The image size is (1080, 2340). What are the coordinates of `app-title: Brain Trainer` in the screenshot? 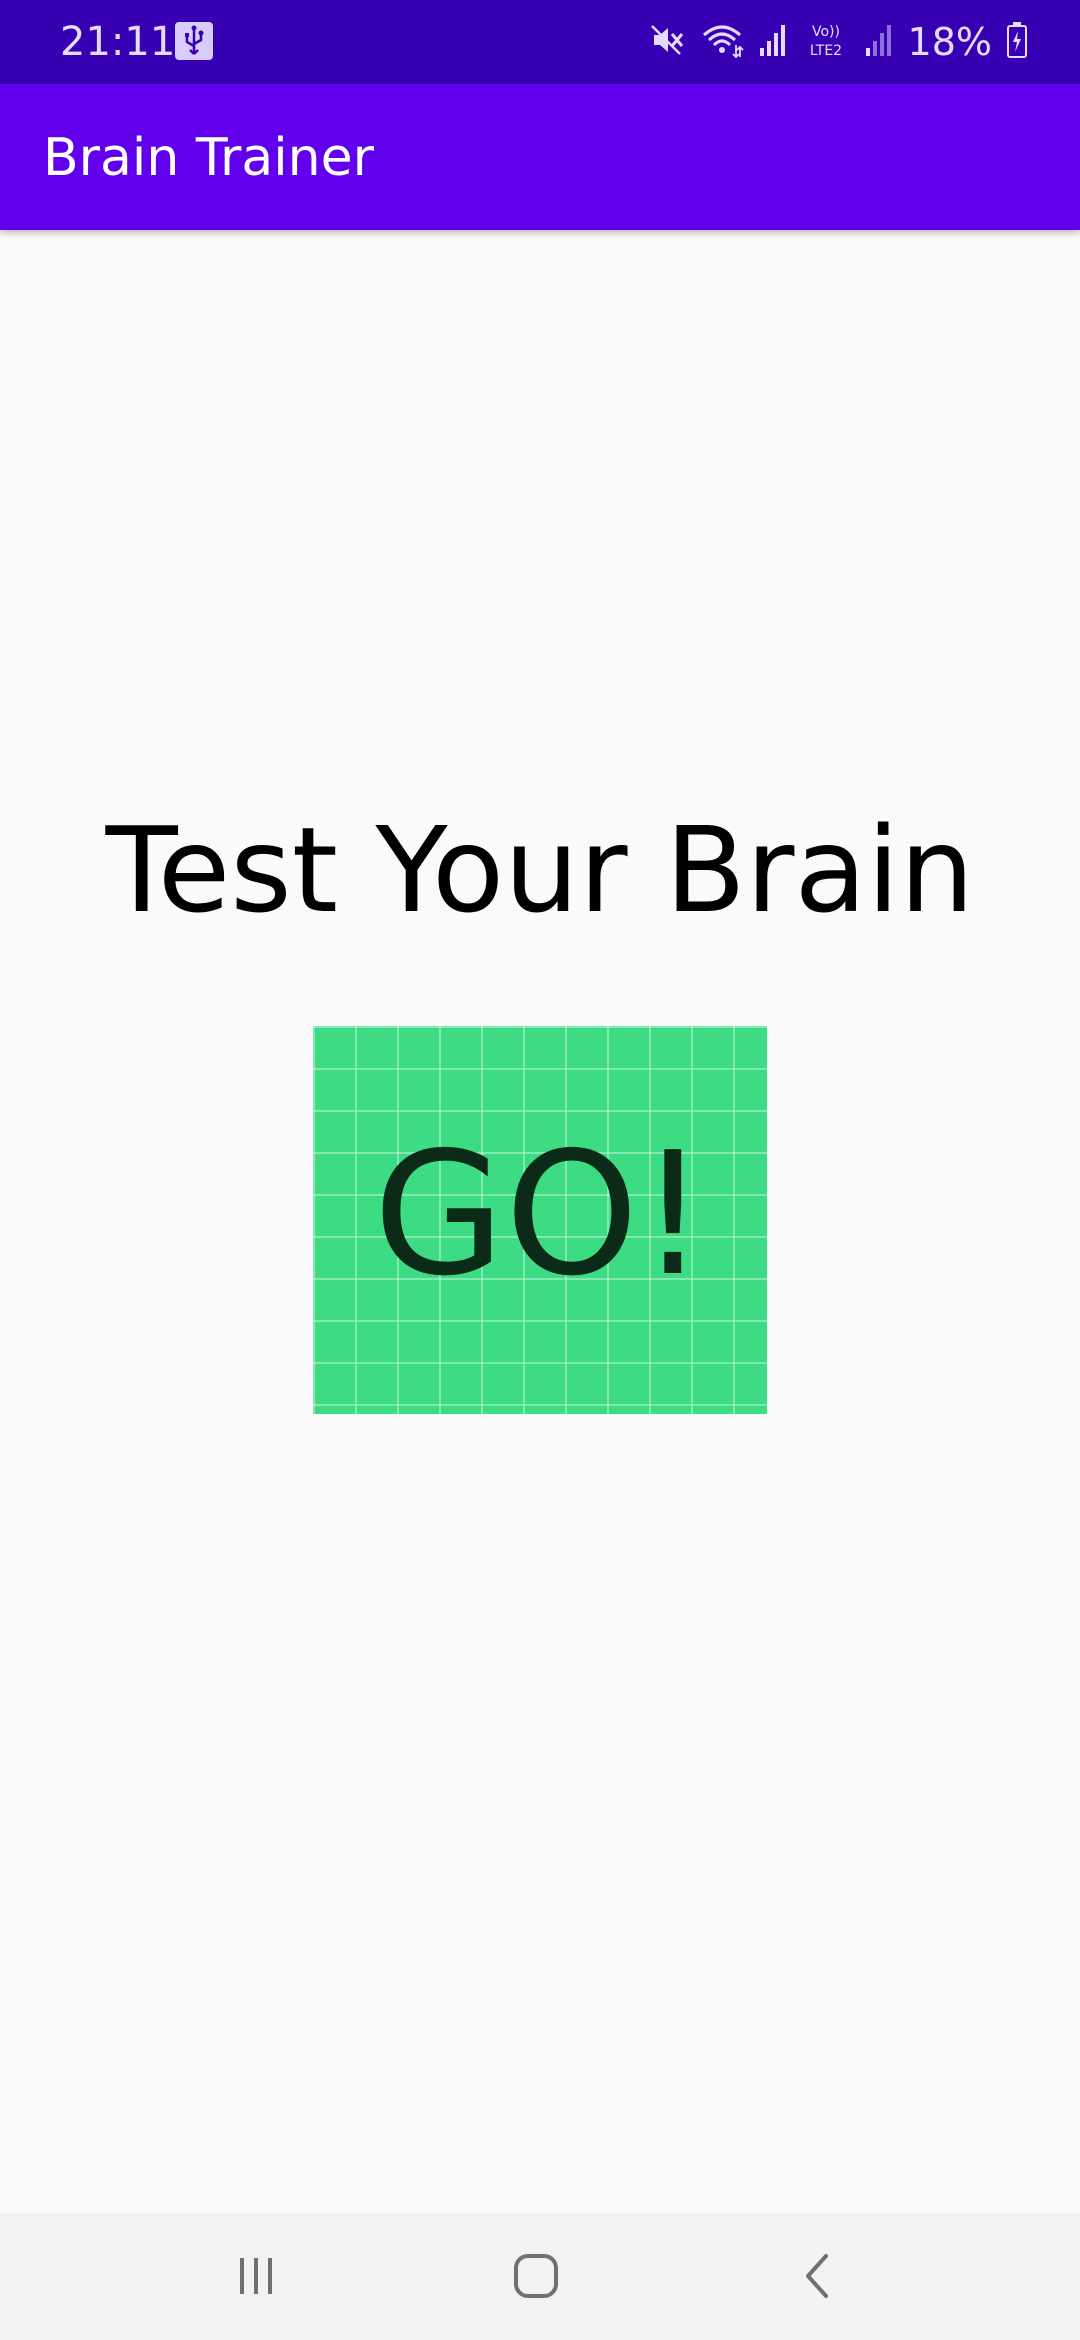 It's located at (208, 158).